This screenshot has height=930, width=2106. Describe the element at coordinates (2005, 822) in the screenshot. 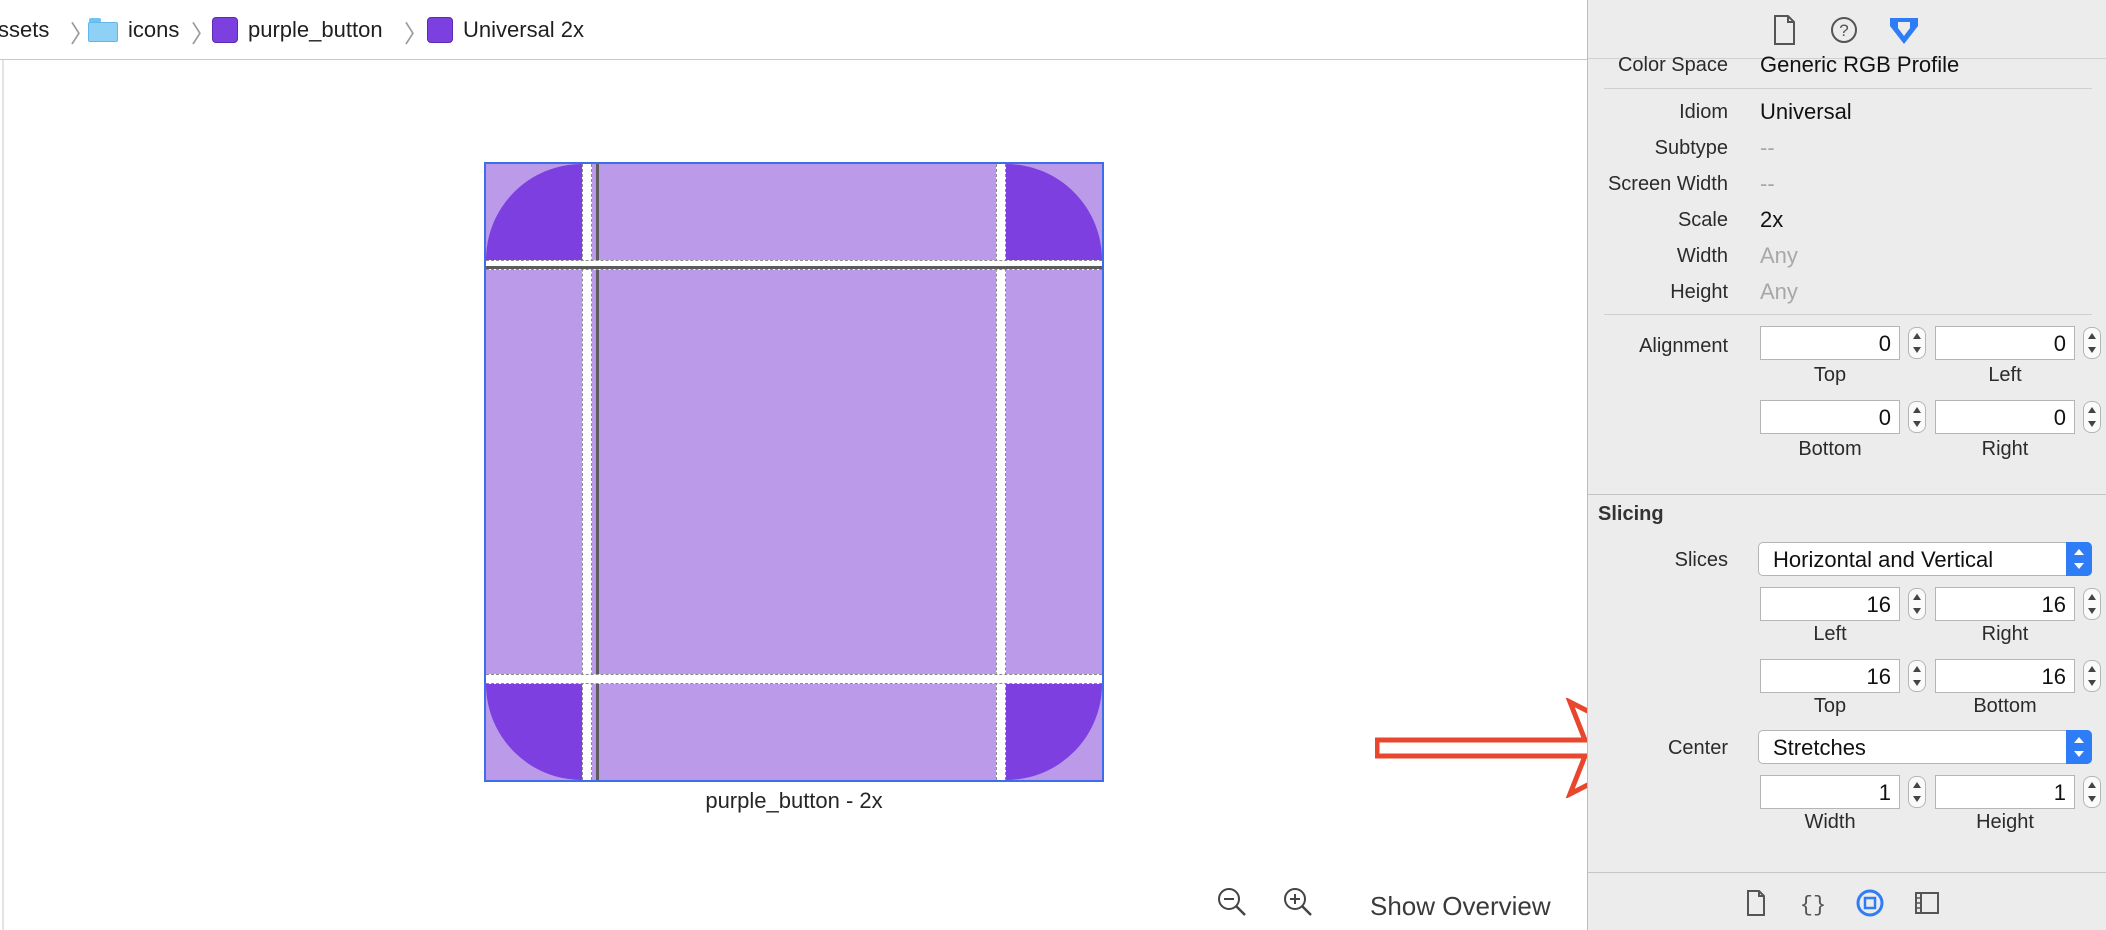

I see `center-height-label: Height` at that location.